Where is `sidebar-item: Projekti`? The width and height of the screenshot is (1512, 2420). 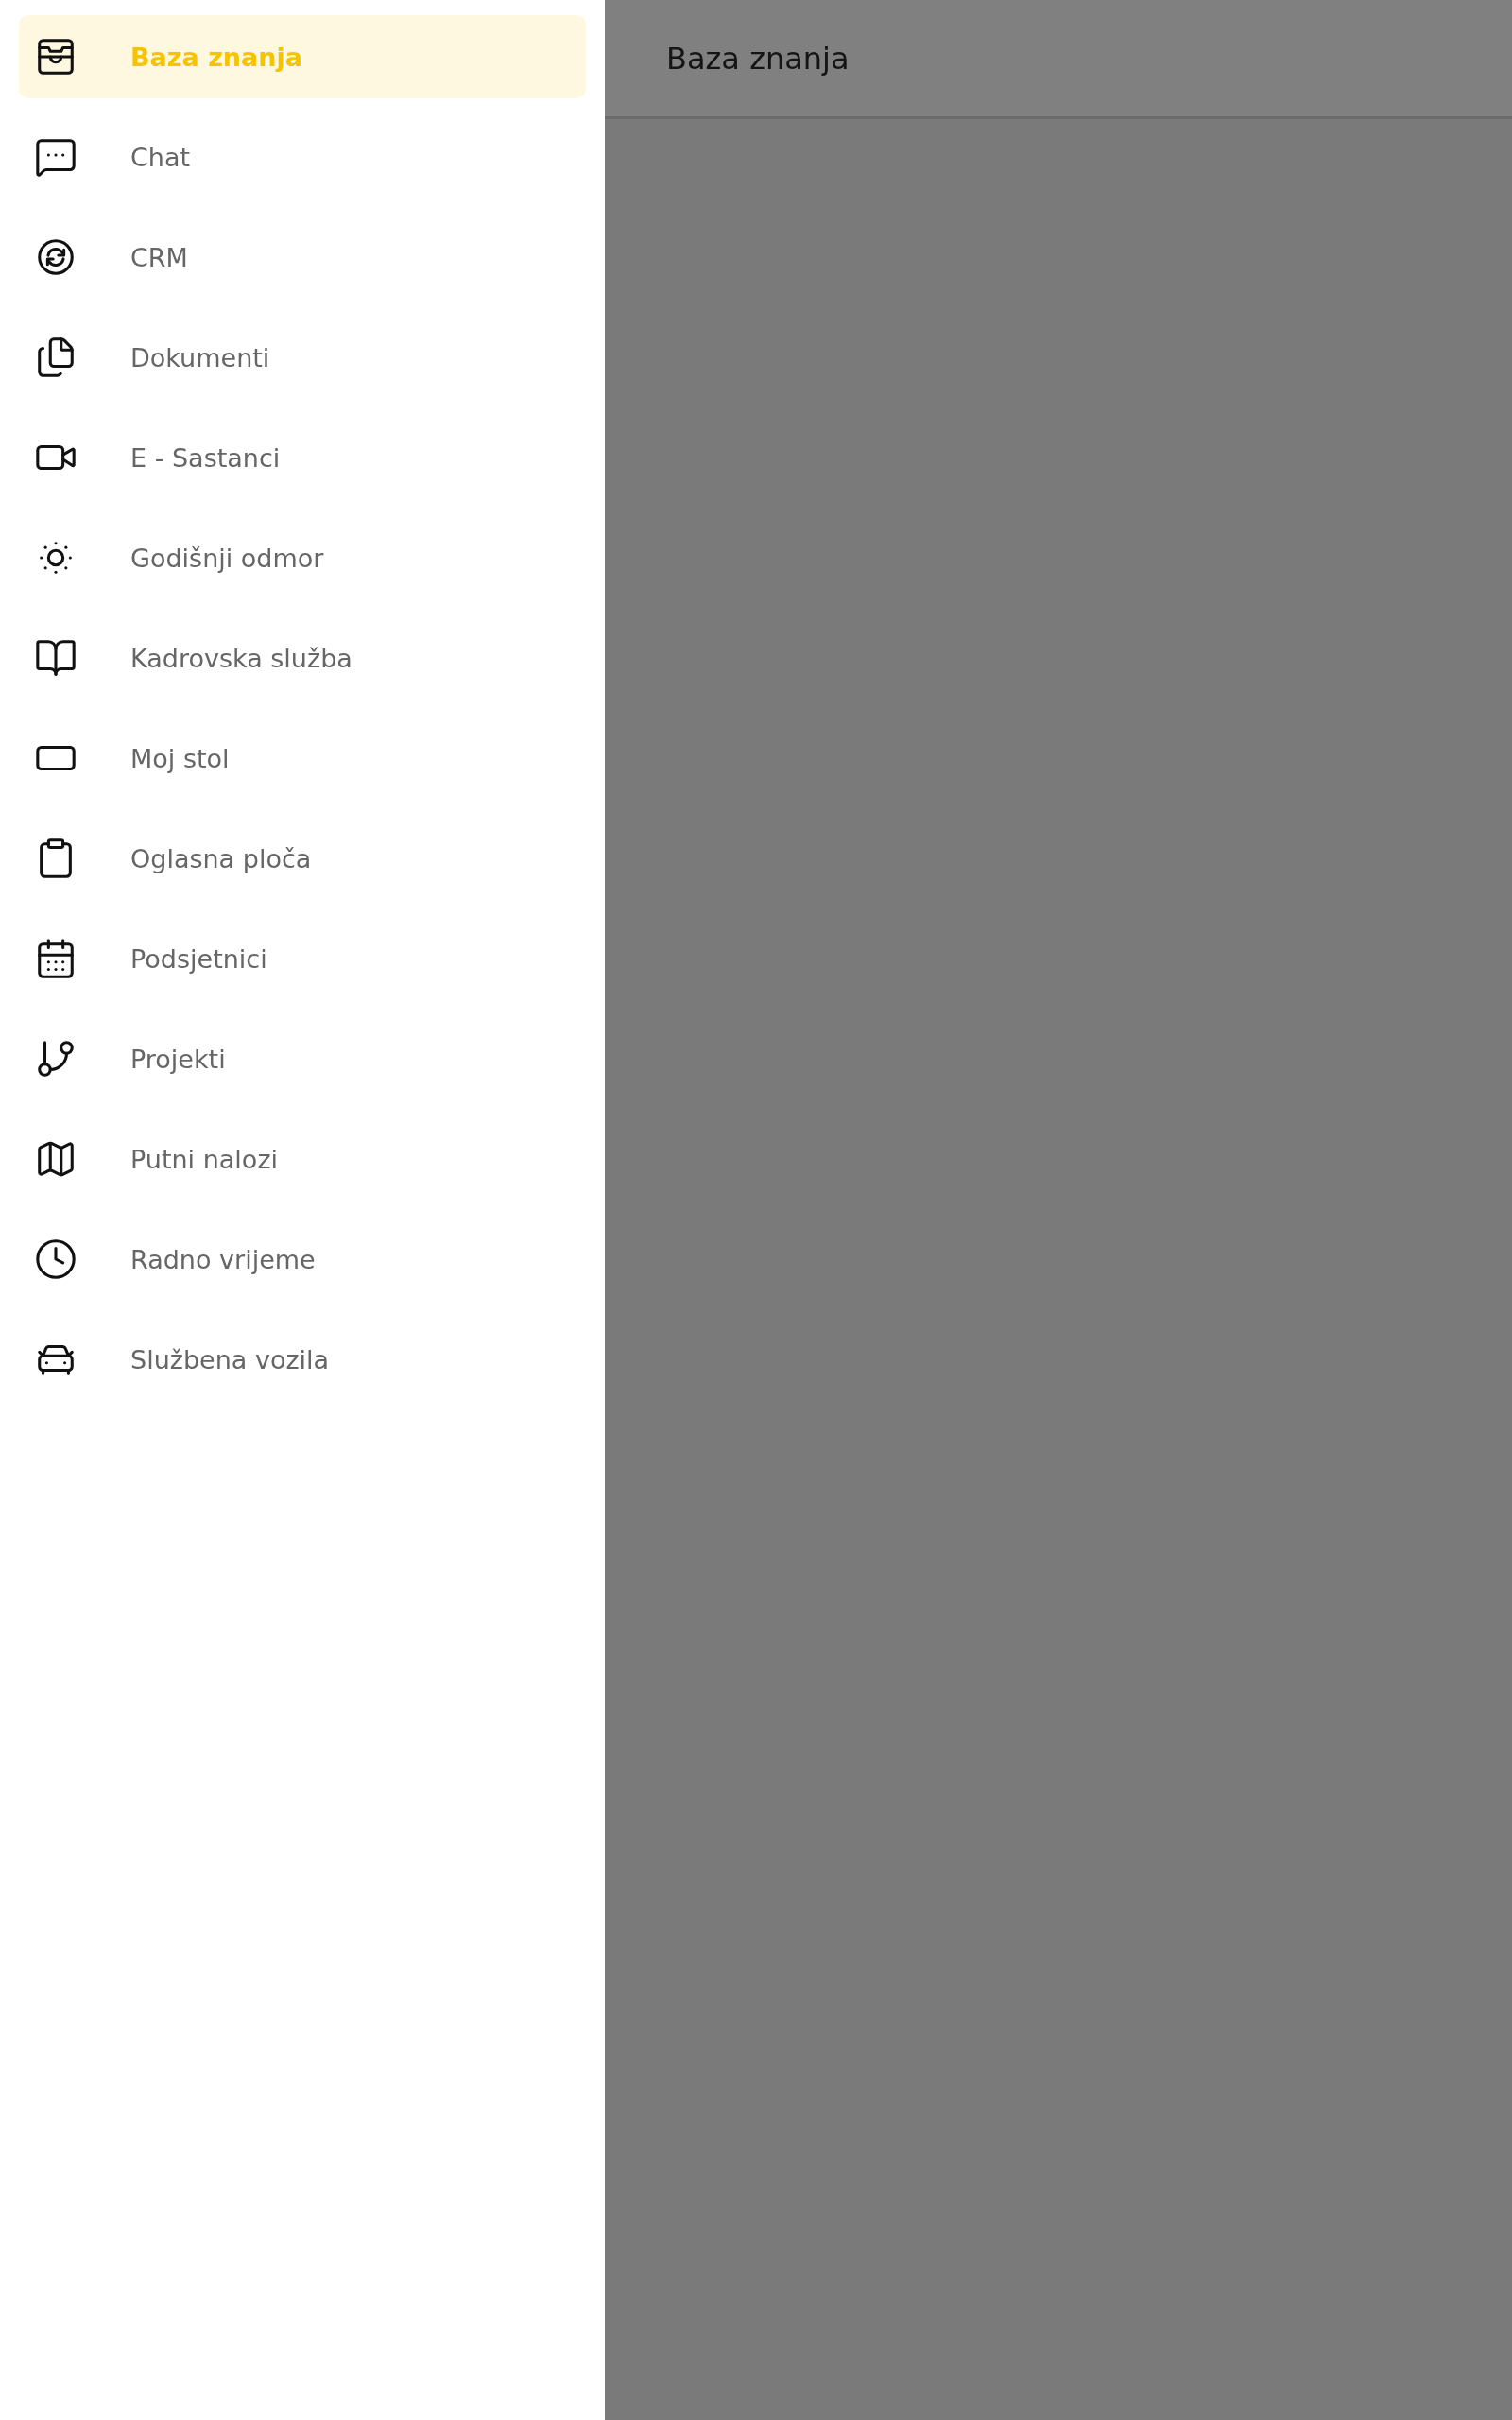
sidebar-item: Projekti is located at coordinates (302, 1058).